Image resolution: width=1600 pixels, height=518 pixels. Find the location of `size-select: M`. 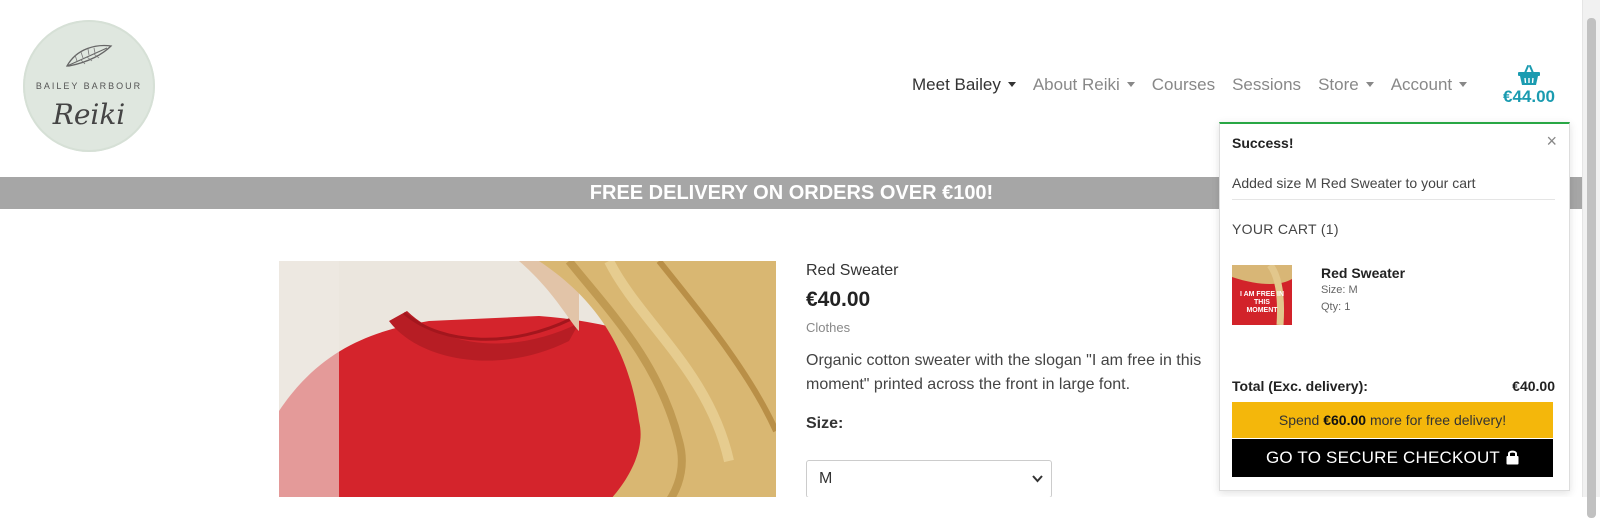

size-select: M is located at coordinates (929, 478).